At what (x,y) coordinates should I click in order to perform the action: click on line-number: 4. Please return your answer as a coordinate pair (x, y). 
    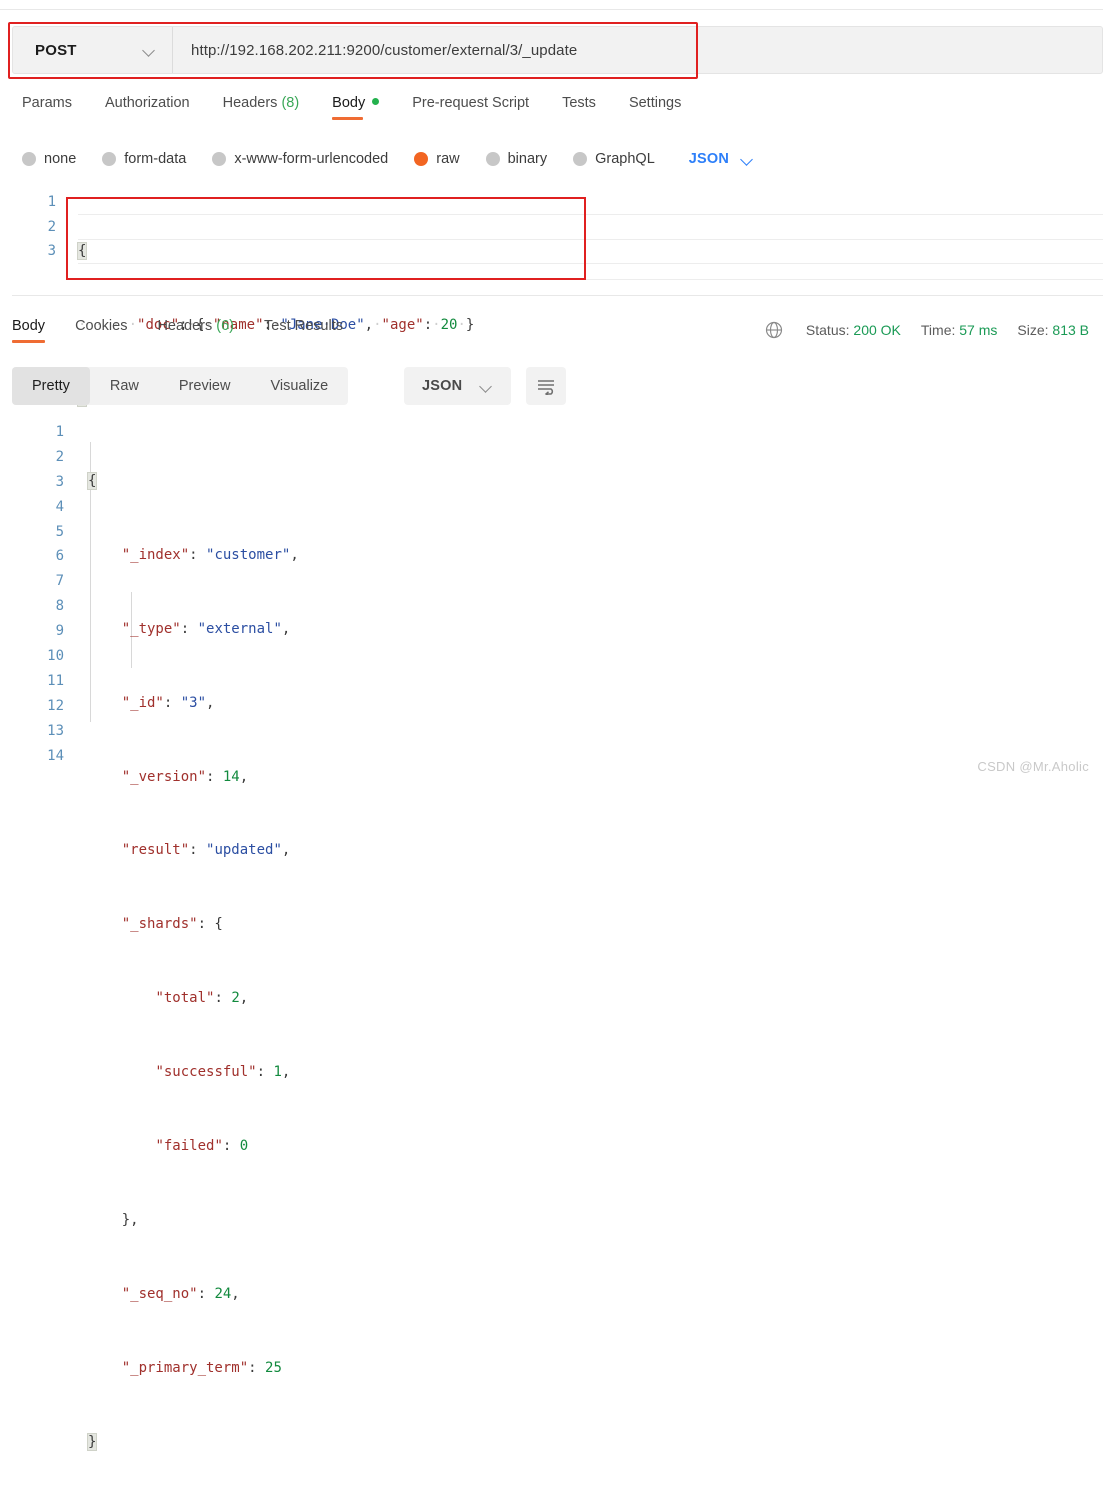
    Looking at the image, I should click on (59, 506).